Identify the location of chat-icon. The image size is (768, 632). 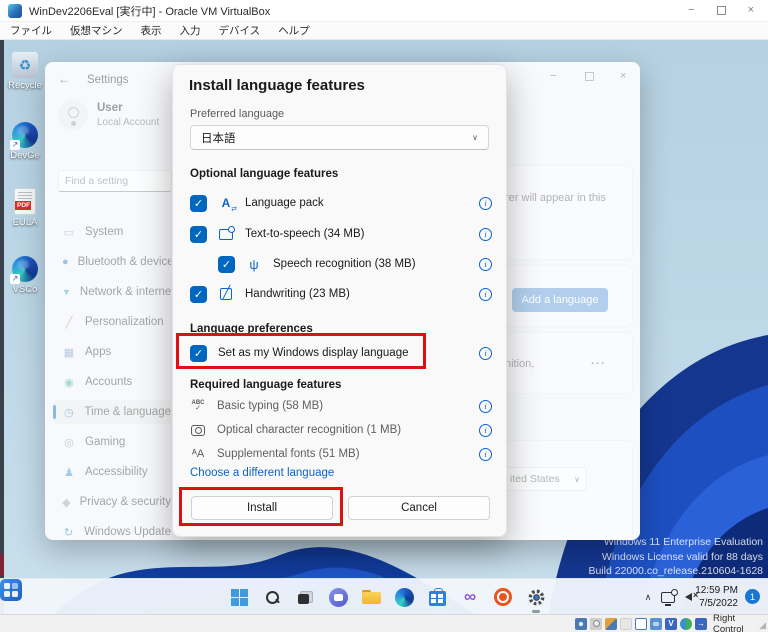
(338, 597).